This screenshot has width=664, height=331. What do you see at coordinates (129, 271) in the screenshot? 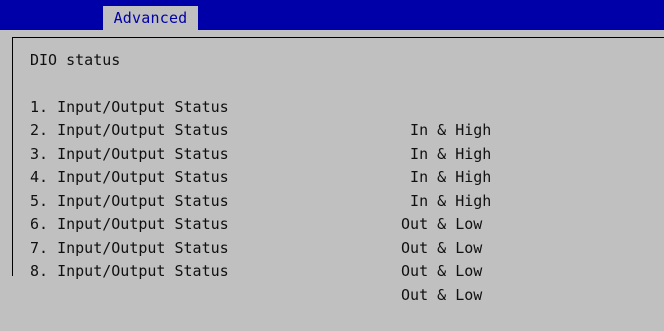
I see `status-label: 8. Input/Output Status` at bounding box center [129, 271].